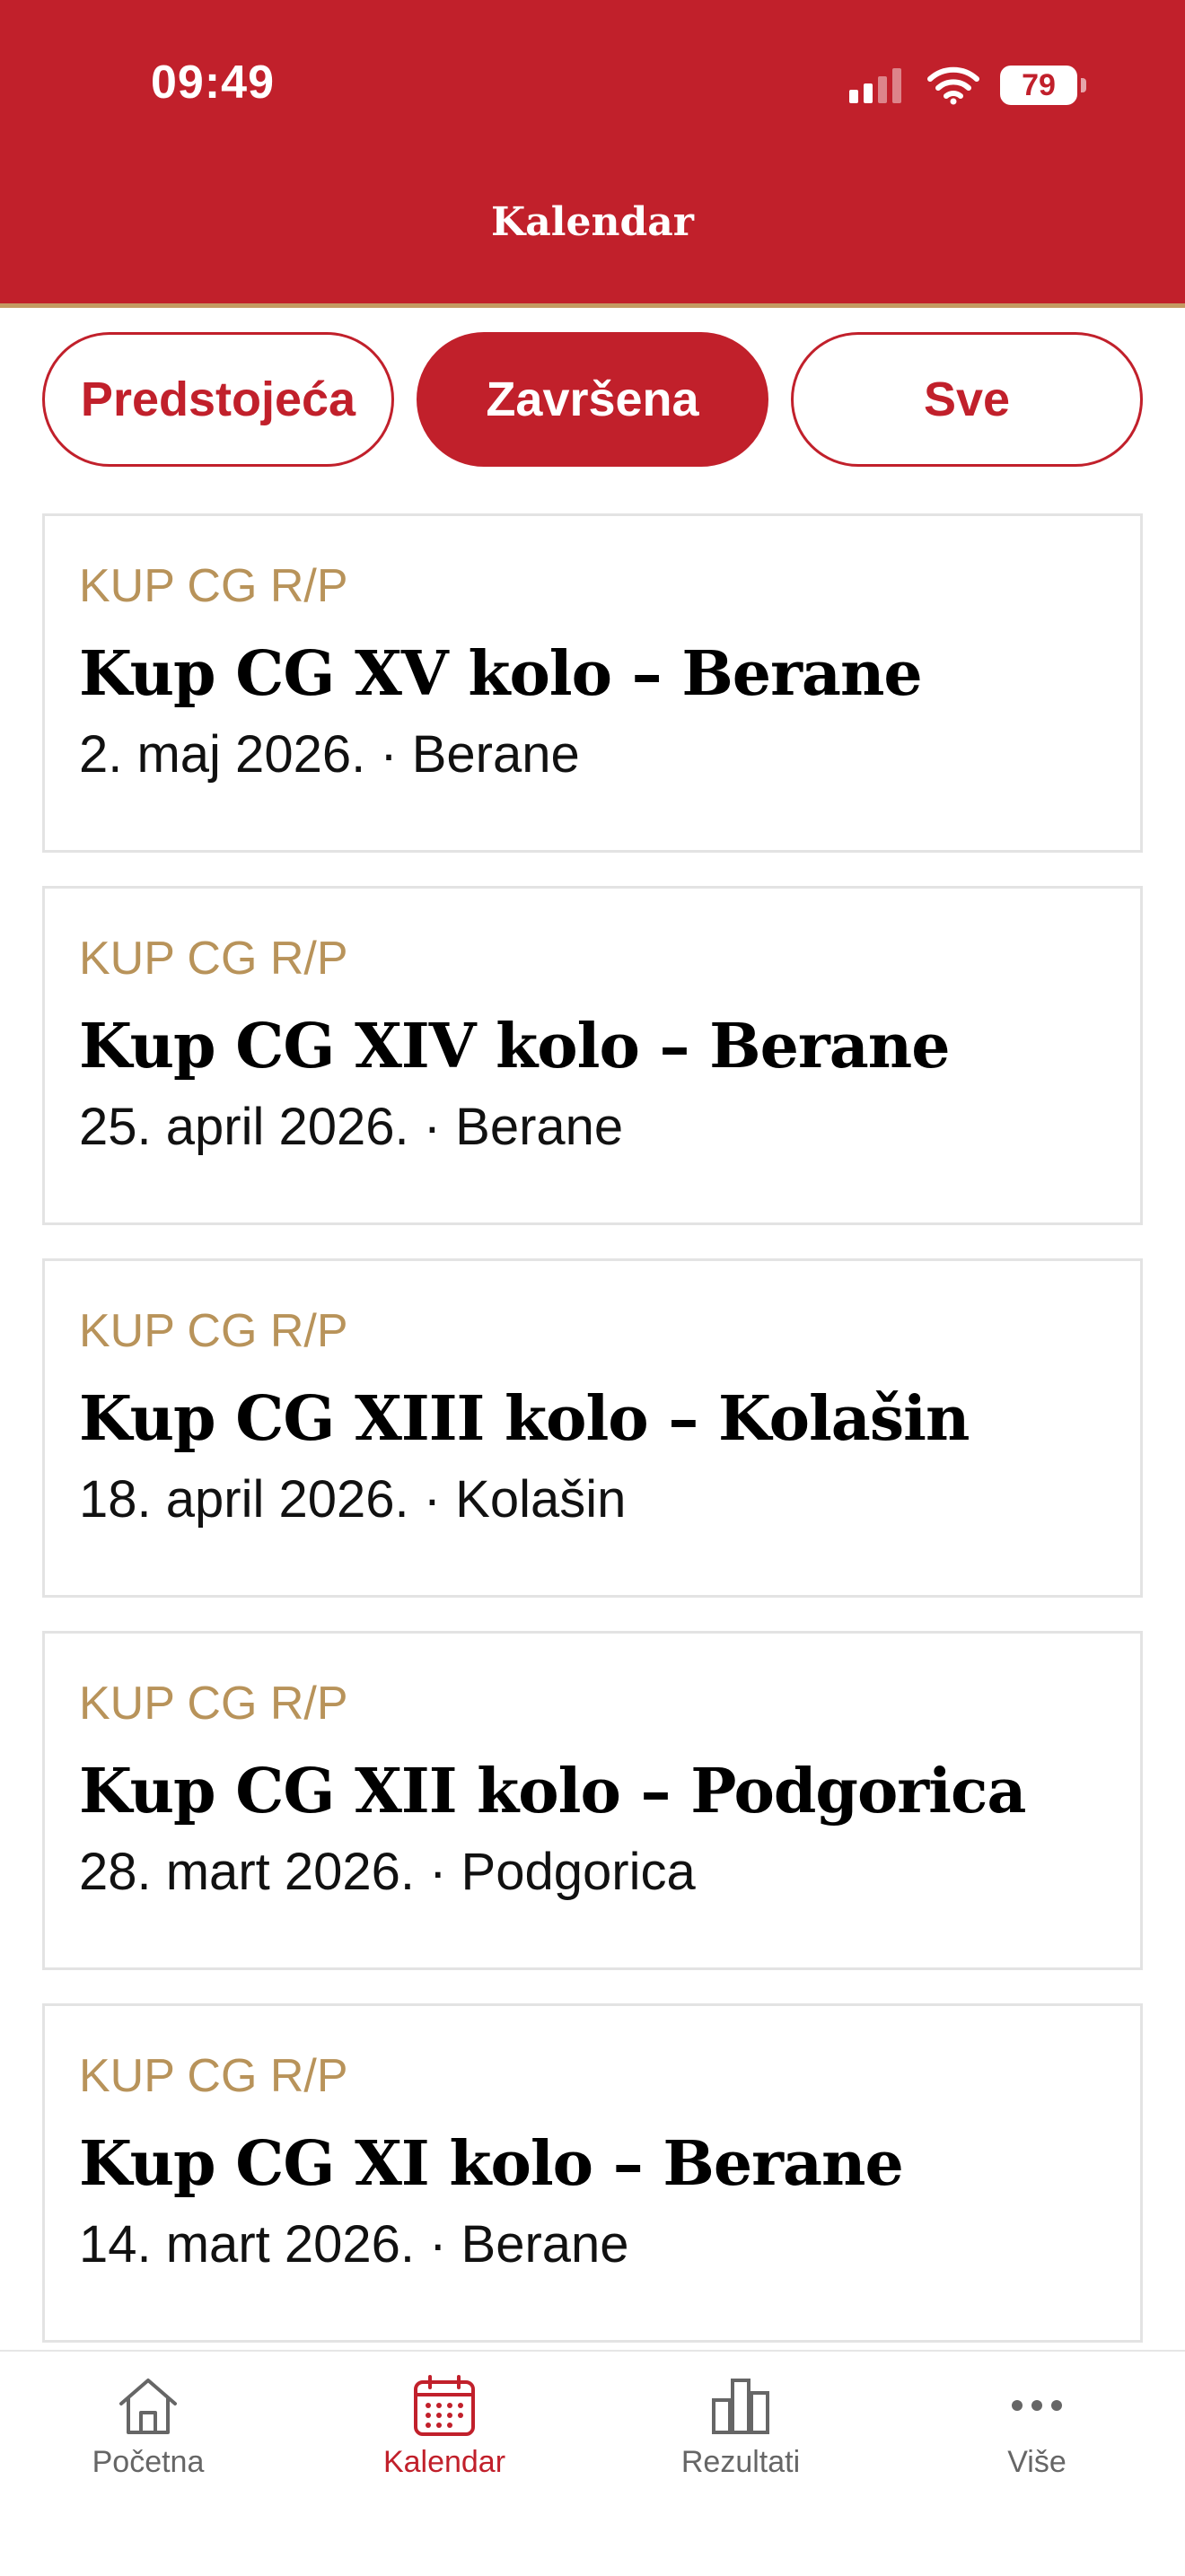 The height and width of the screenshot is (2576, 1185). What do you see at coordinates (353, 1499) in the screenshot?
I see `event-date-location: 18. april 2026. · Kolašin` at bounding box center [353, 1499].